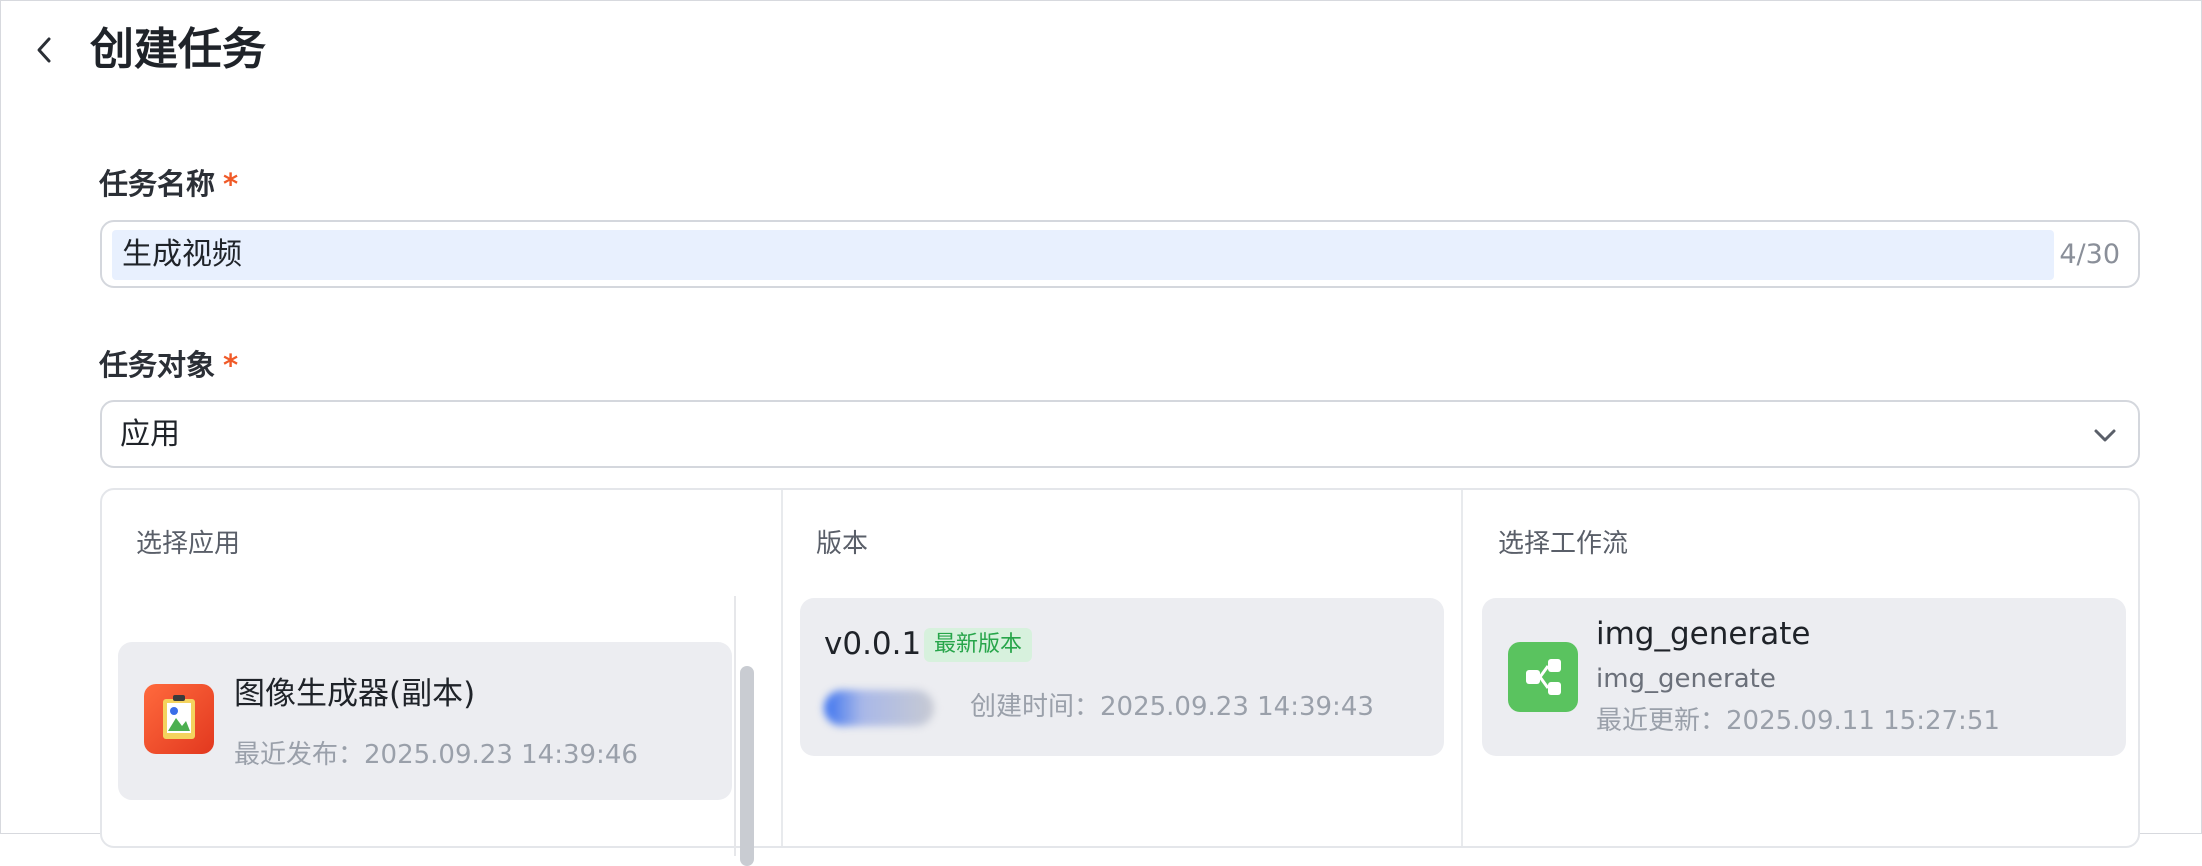  I want to click on page-title: 创建任务, so click(178, 49).